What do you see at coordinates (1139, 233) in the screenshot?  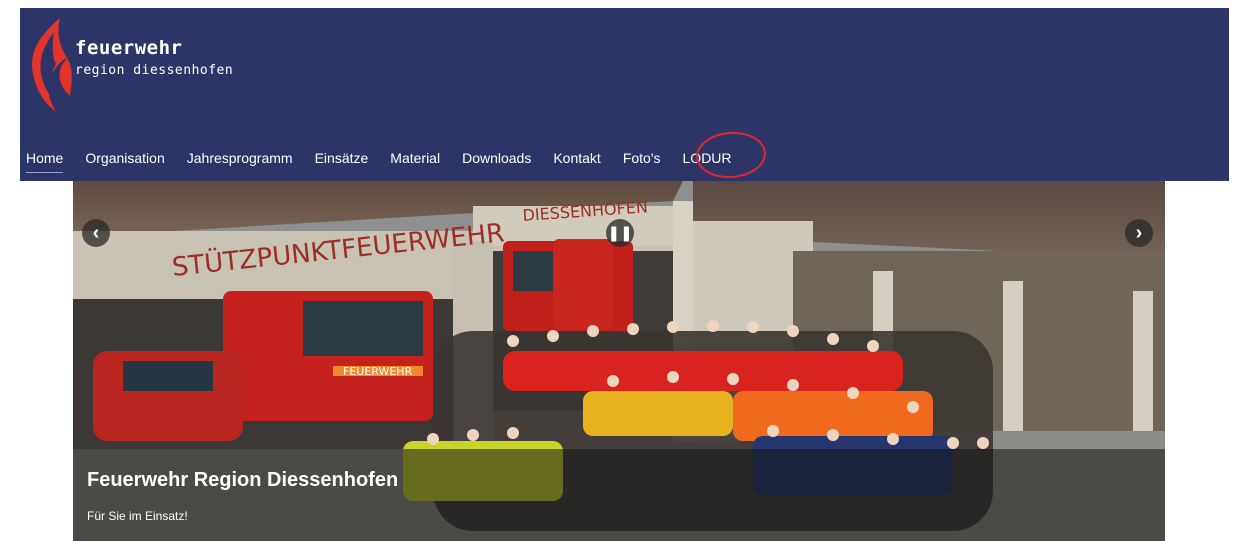 I see `chevron-right-icon: ›` at bounding box center [1139, 233].